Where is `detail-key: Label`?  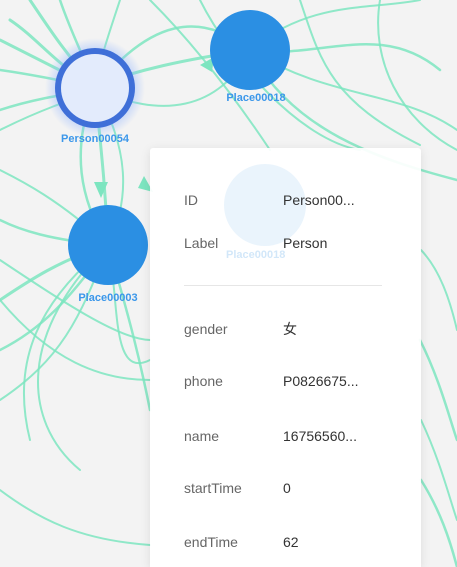 detail-key: Label is located at coordinates (201, 243).